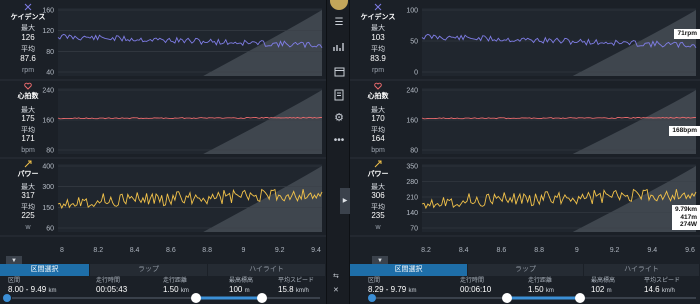 The height and width of the screenshot is (304, 700). Describe the element at coordinates (416, 73) in the screenshot. I see `cadence-tick-label: 0` at that location.